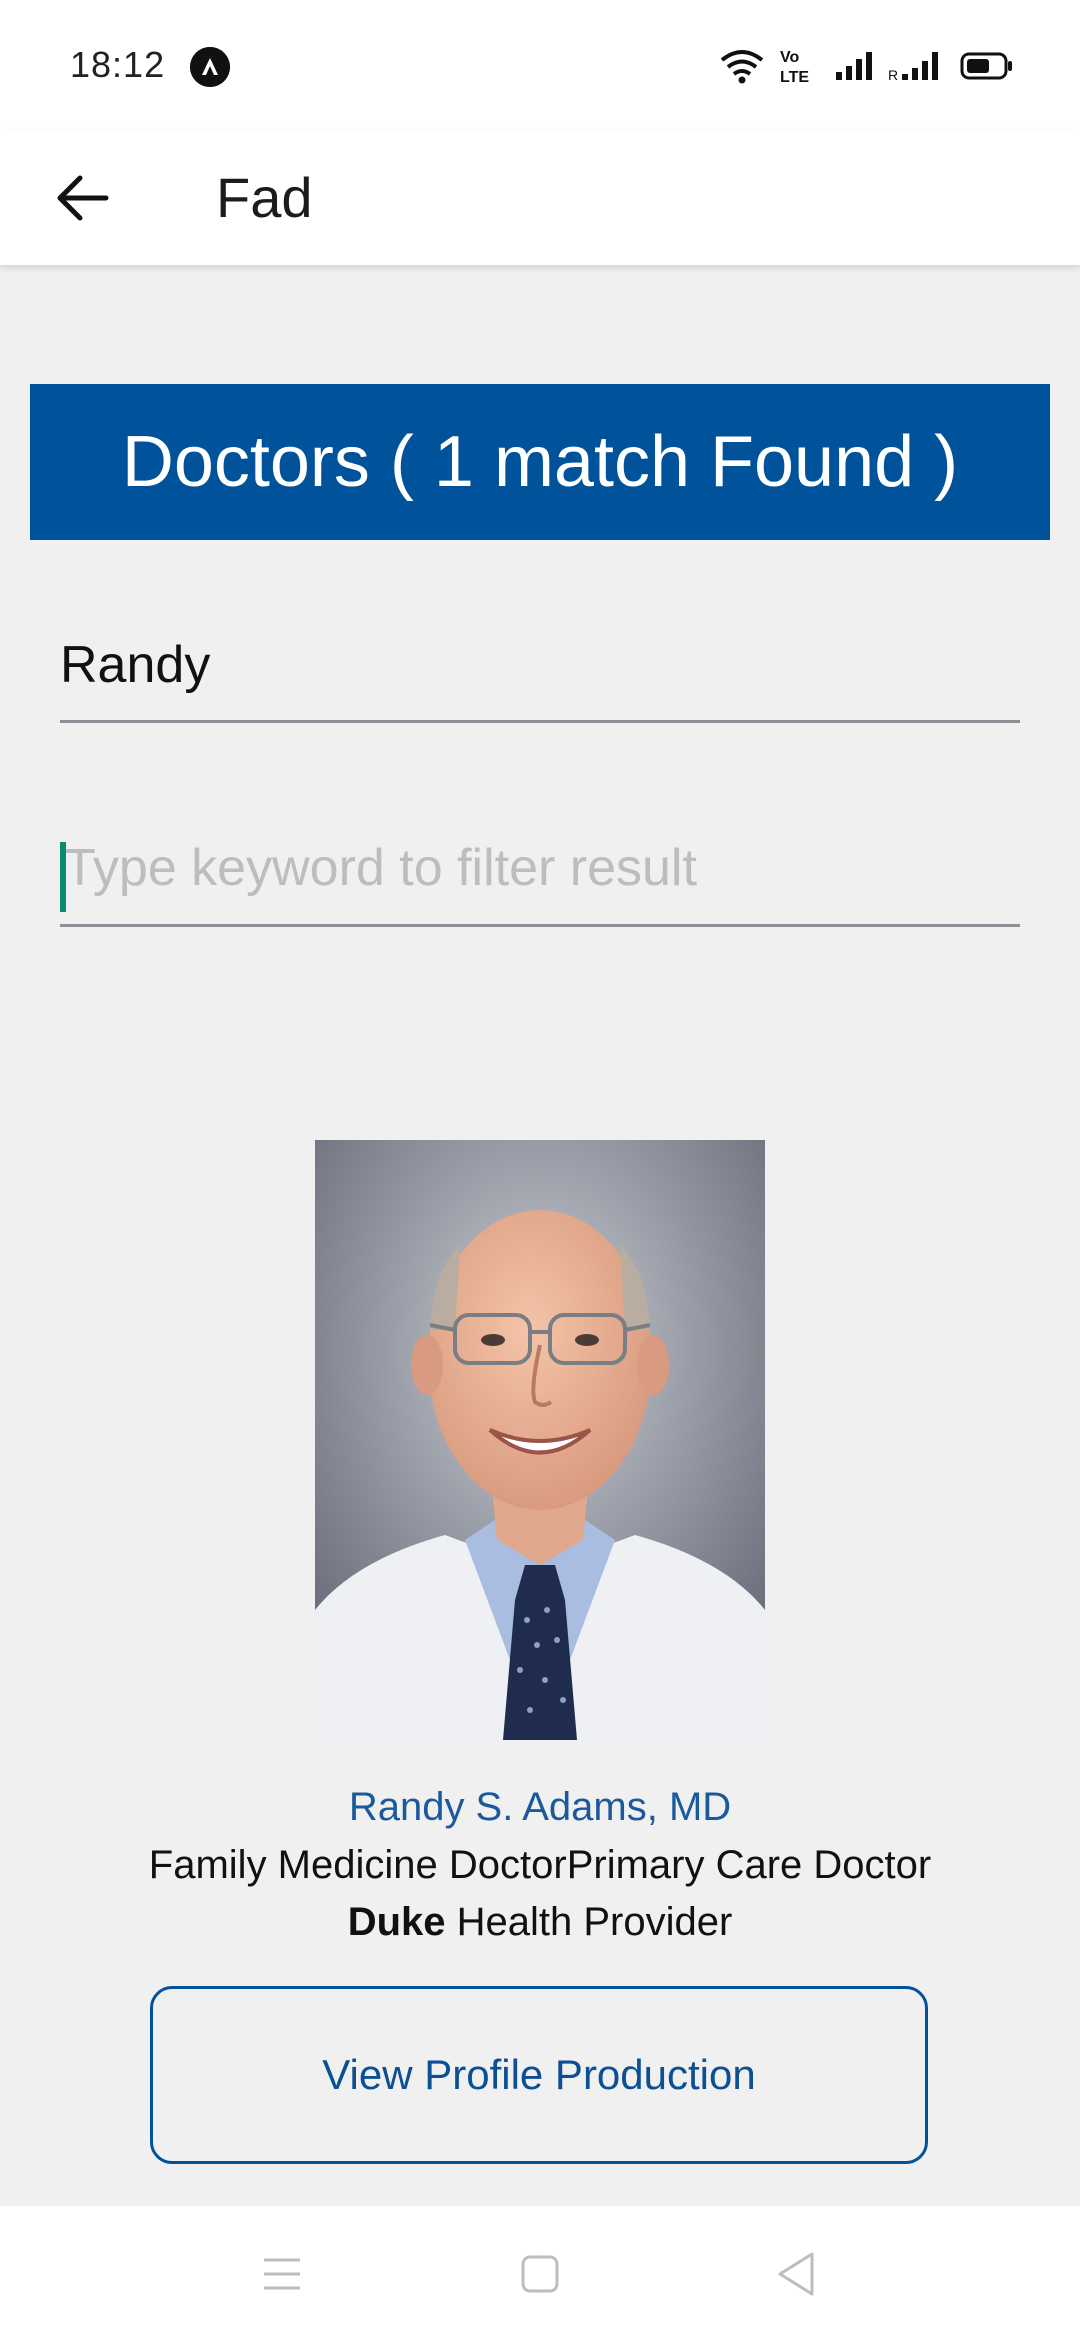 Image resolution: width=1080 pixels, height=2340 pixels. I want to click on back-triangle-icon, so click(796, 2274).